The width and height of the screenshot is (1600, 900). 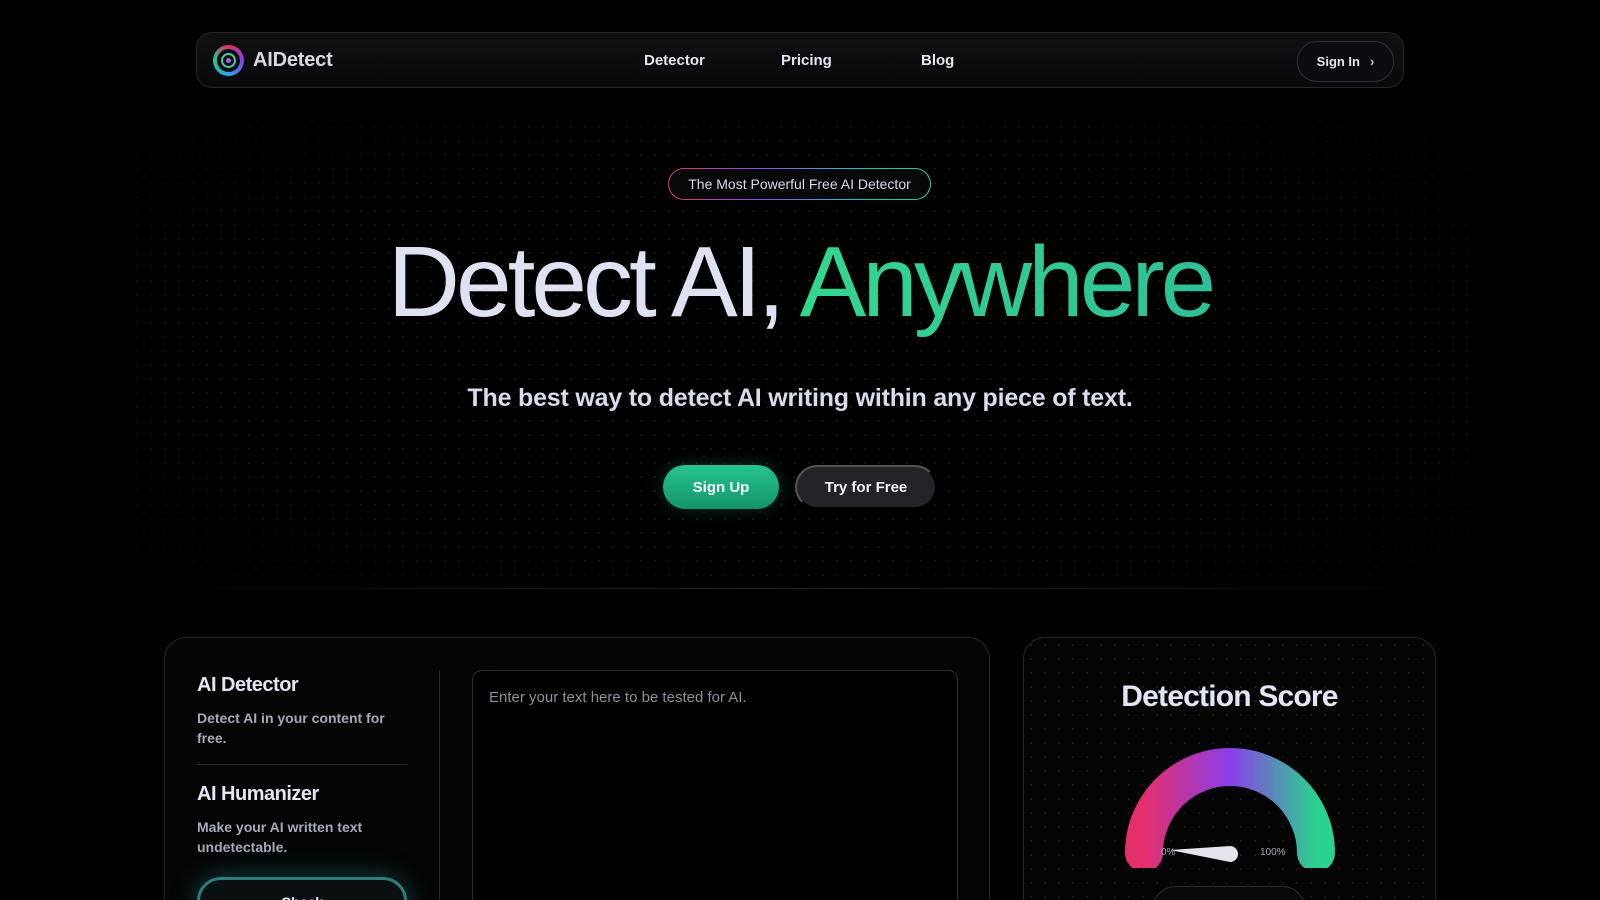 I want to click on tool-title: AI Detector, so click(x=248, y=685).